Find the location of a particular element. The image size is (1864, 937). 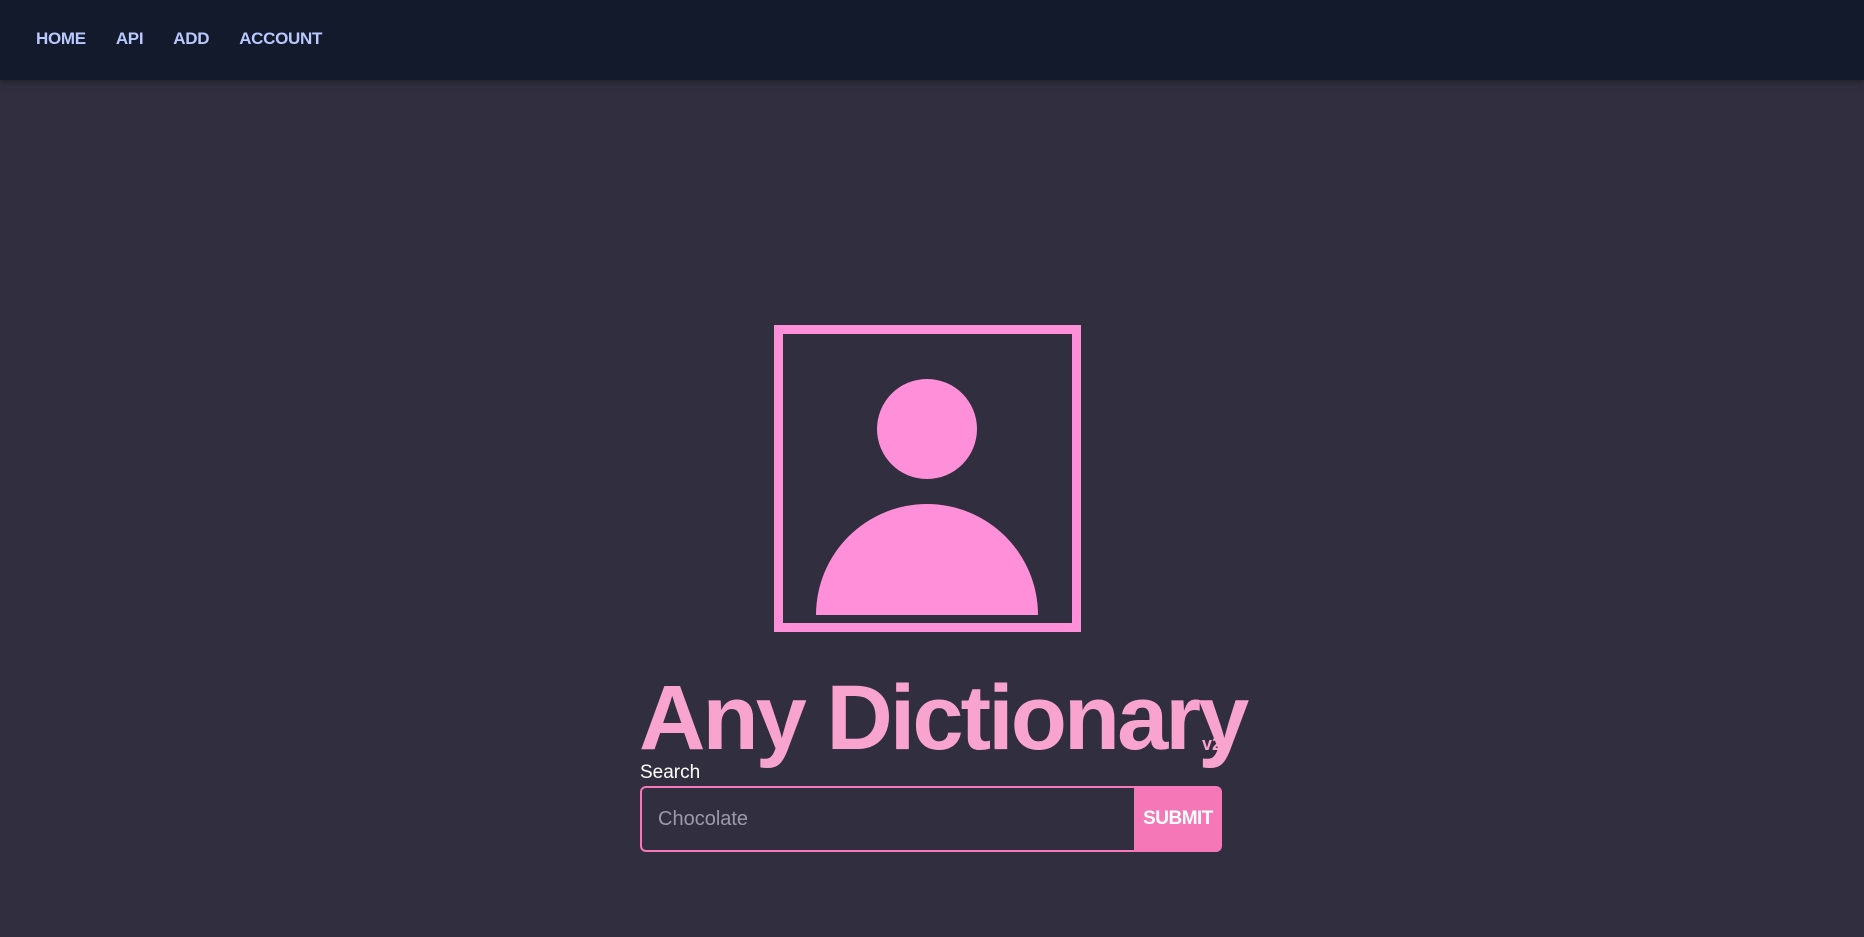

nav-link-add: ADD is located at coordinates (191, 39).